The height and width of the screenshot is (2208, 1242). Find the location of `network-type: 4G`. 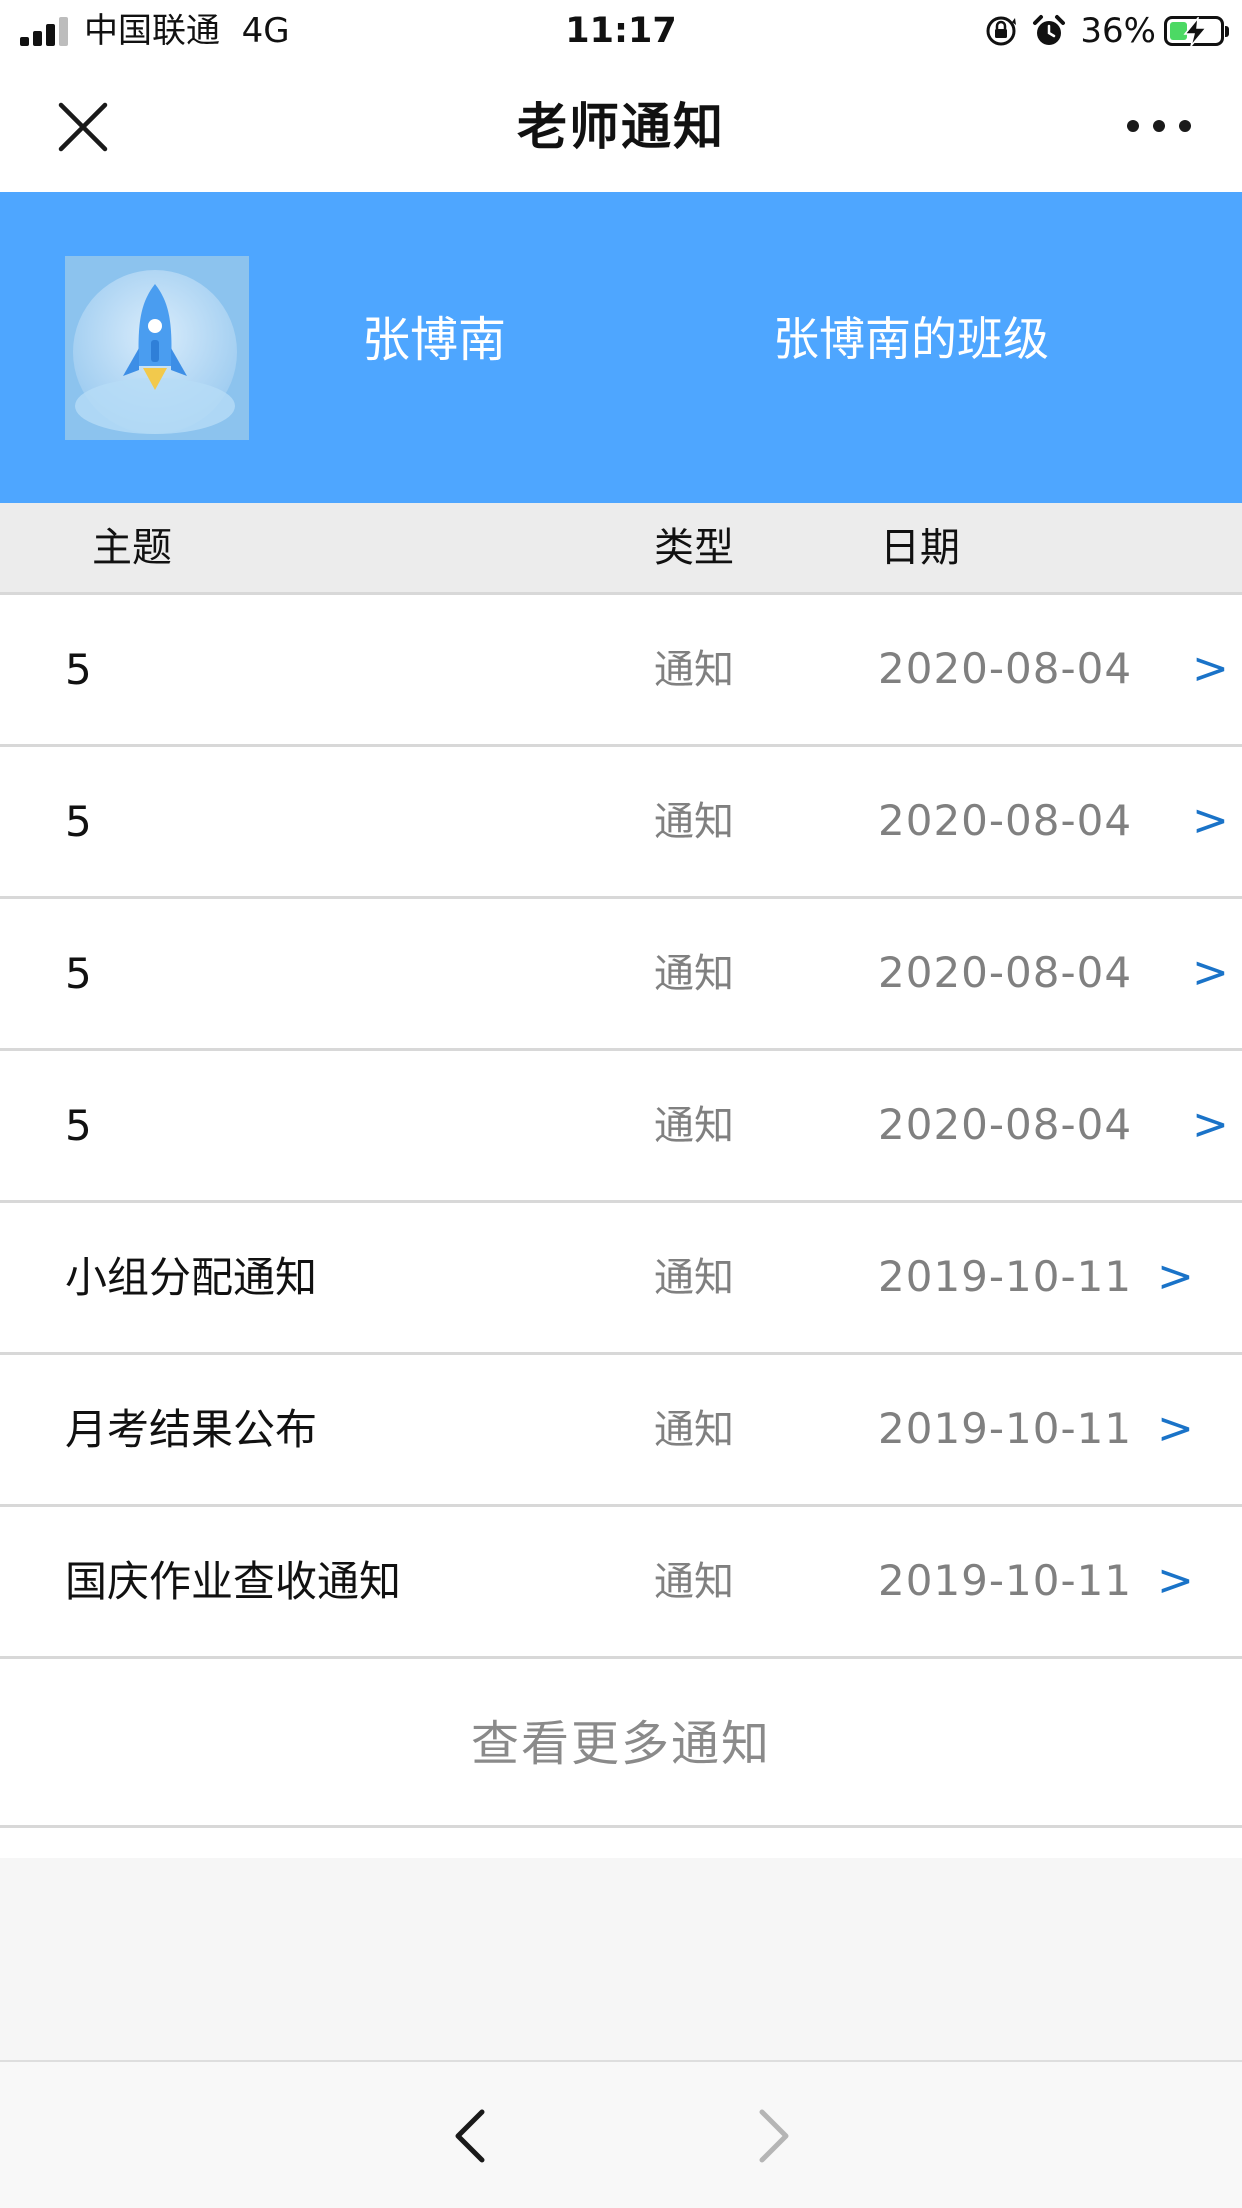

network-type: 4G is located at coordinates (265, 31).